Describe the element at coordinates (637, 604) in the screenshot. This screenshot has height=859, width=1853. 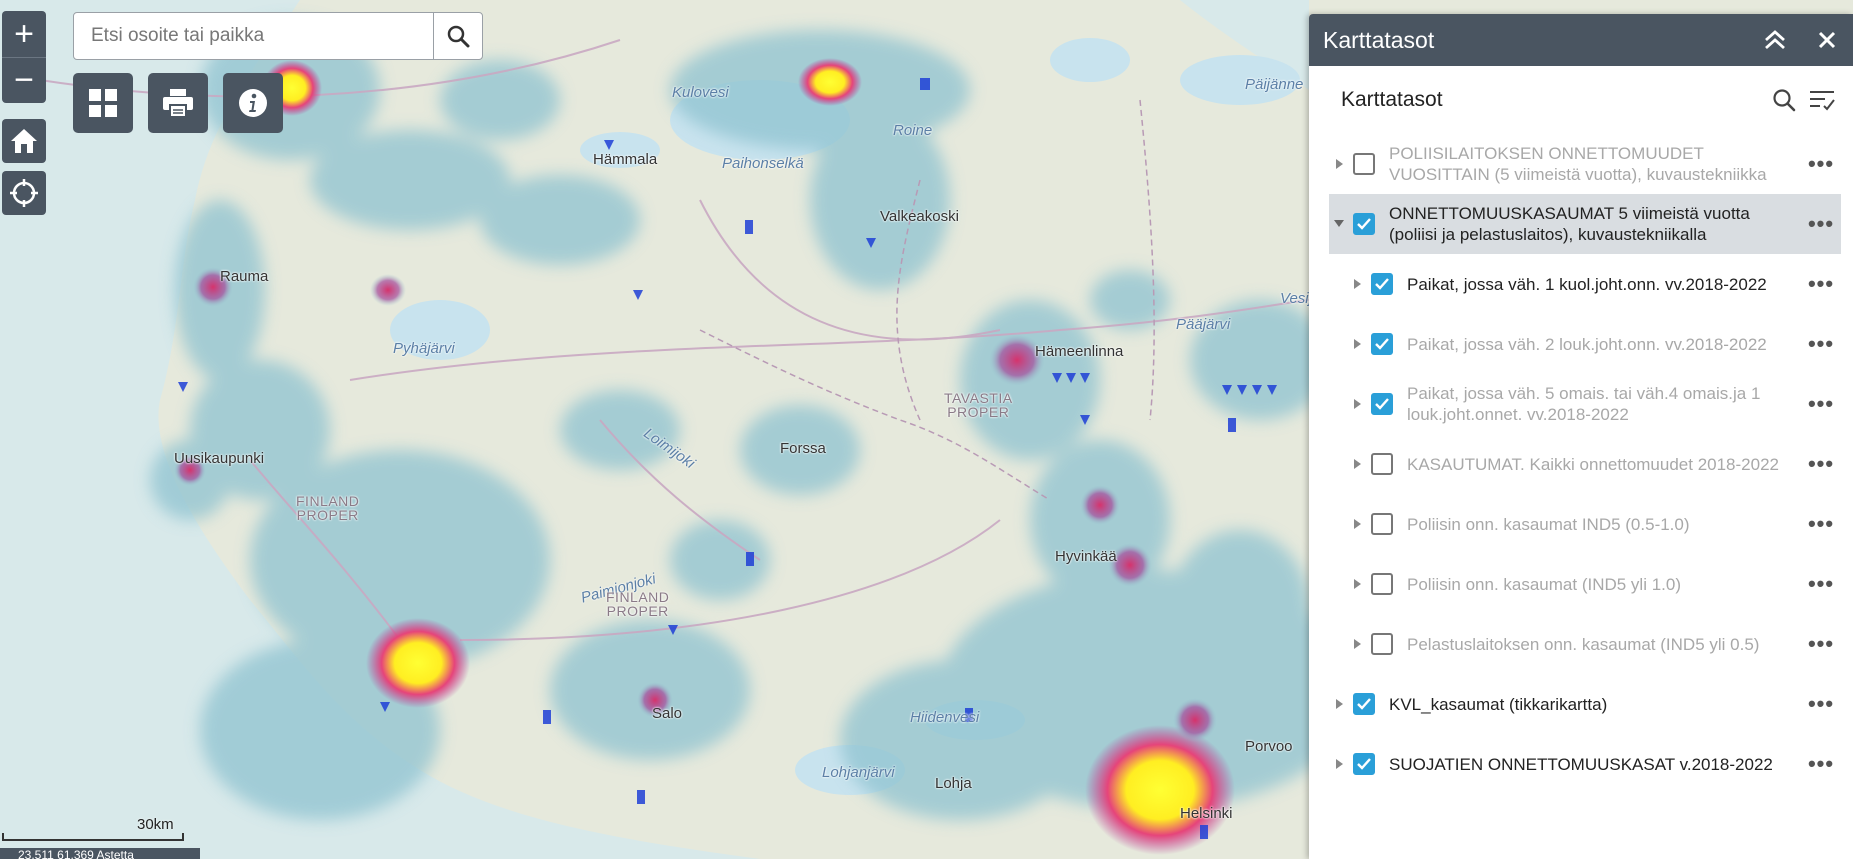
I see `region-label: FINLAND PROPER` at that location.